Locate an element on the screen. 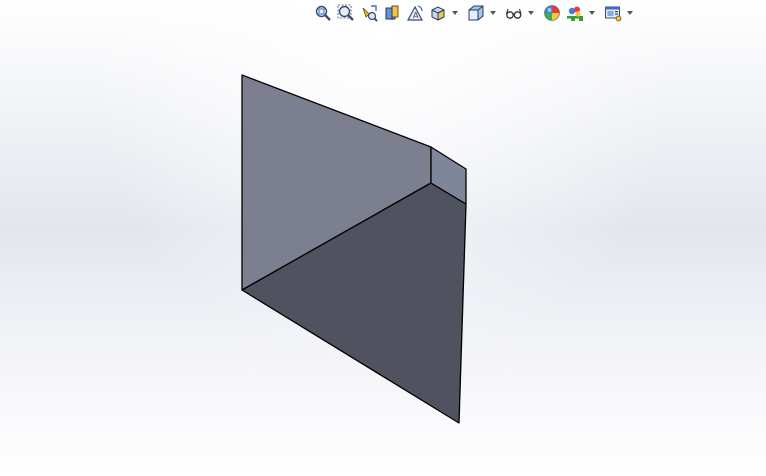  view-settings-dropdown is located at coordinates (629, 13).